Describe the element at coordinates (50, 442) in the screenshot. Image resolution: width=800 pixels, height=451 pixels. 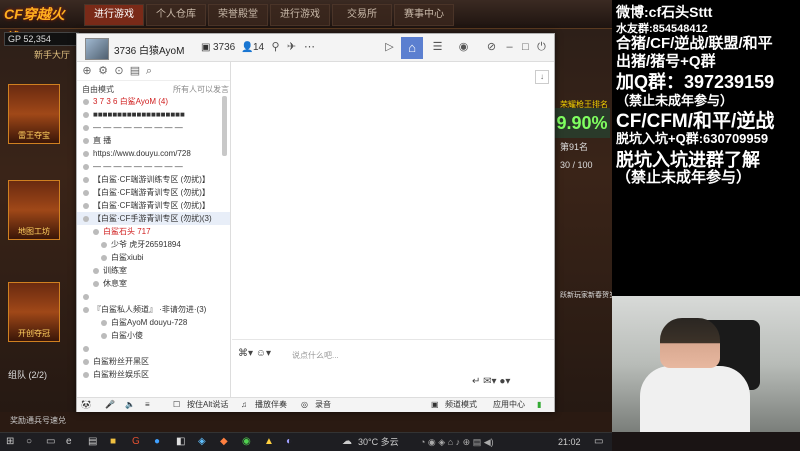
I see `taskview-icon: ▭` at that location.